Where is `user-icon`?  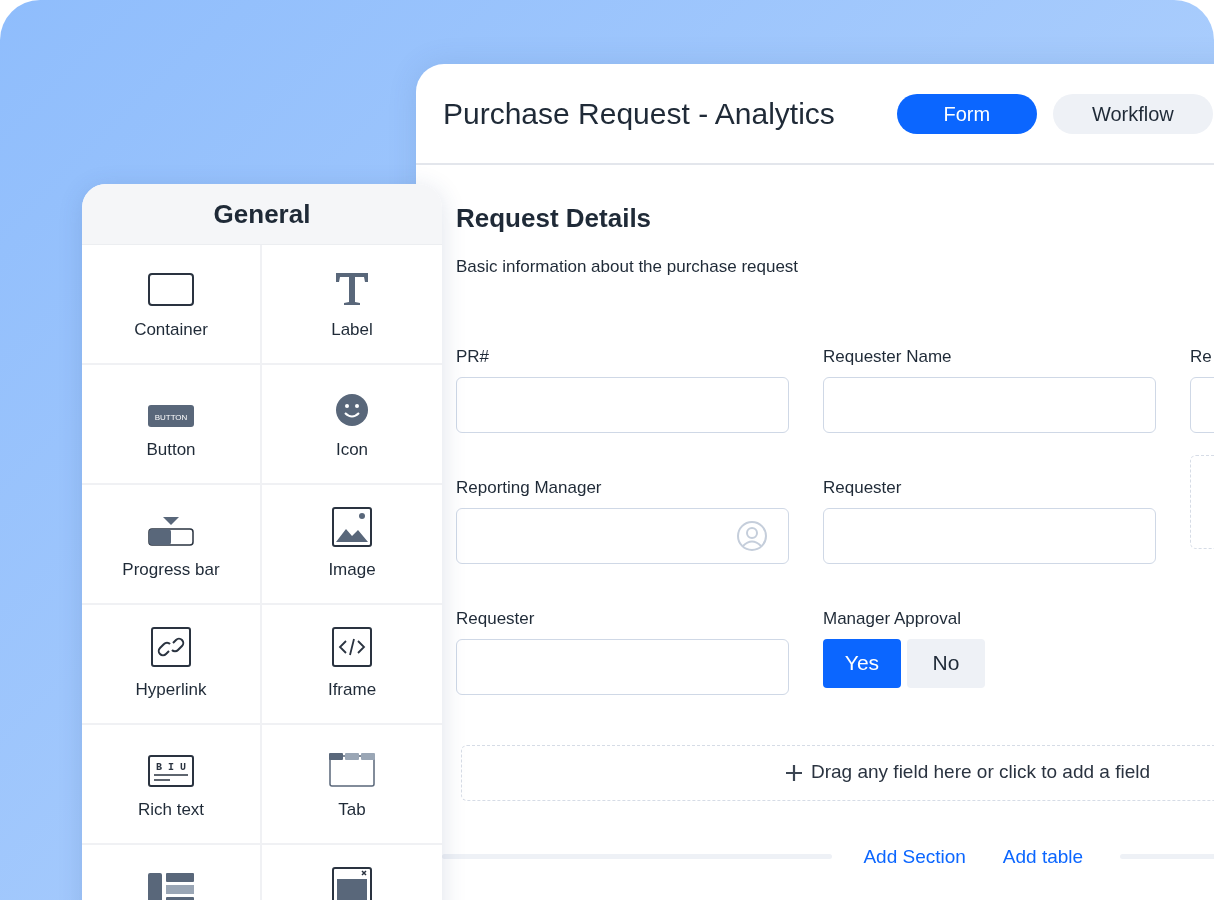
user-icon is located at coordinates (752, 535).